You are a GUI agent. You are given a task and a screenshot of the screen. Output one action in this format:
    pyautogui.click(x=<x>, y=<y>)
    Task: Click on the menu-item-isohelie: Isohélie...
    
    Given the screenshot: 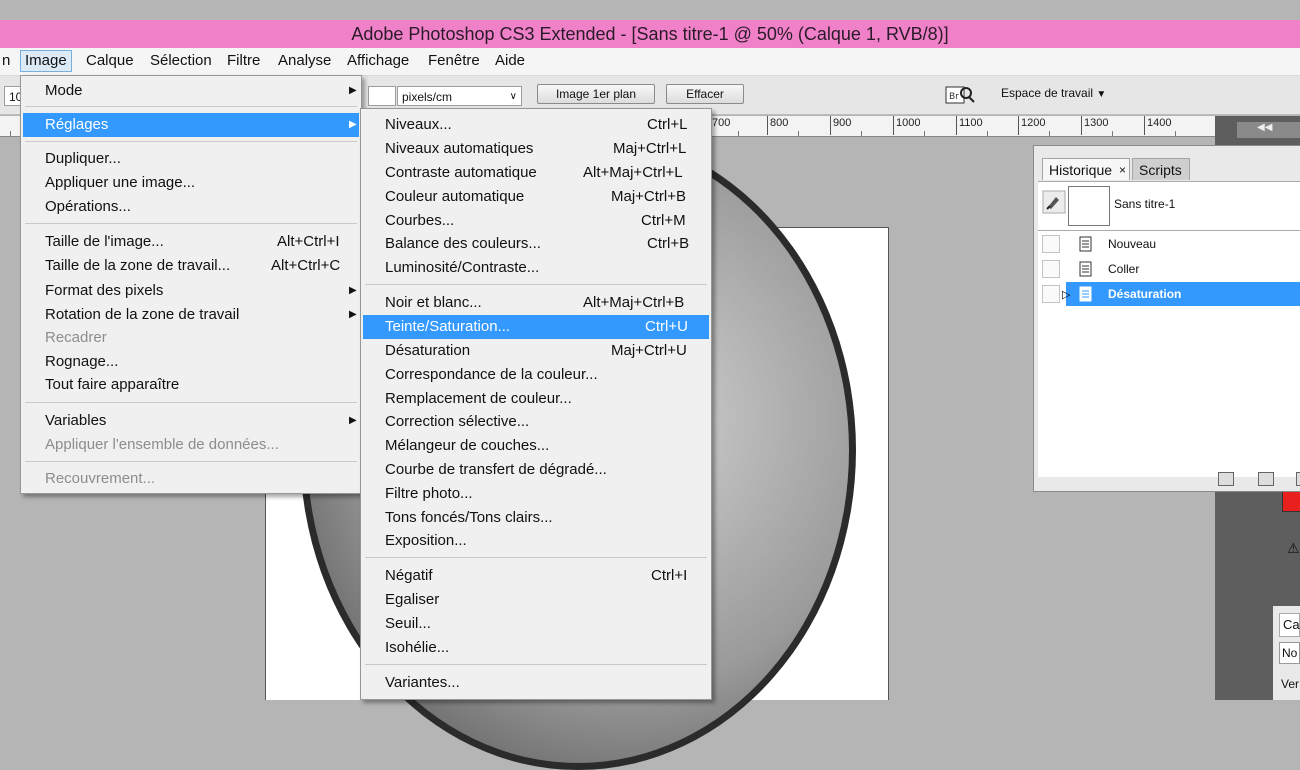 What is the action you would take?
    pyautogui.click(x=536, y=648)
    